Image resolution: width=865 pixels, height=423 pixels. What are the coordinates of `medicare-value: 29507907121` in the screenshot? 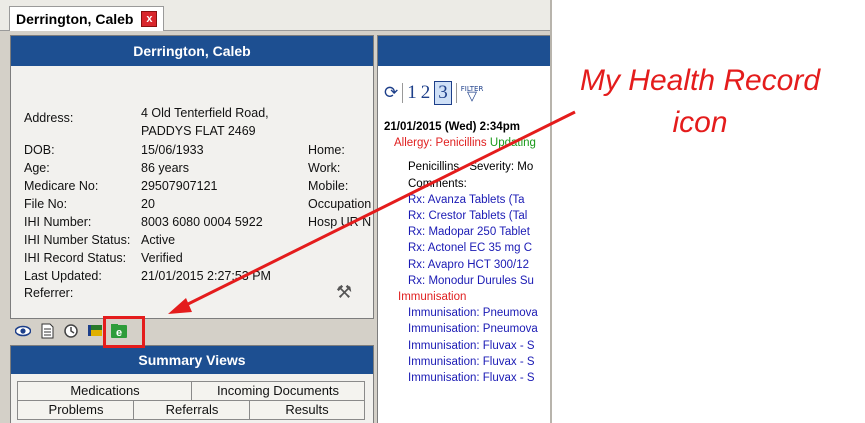 It's located at (179, 186).